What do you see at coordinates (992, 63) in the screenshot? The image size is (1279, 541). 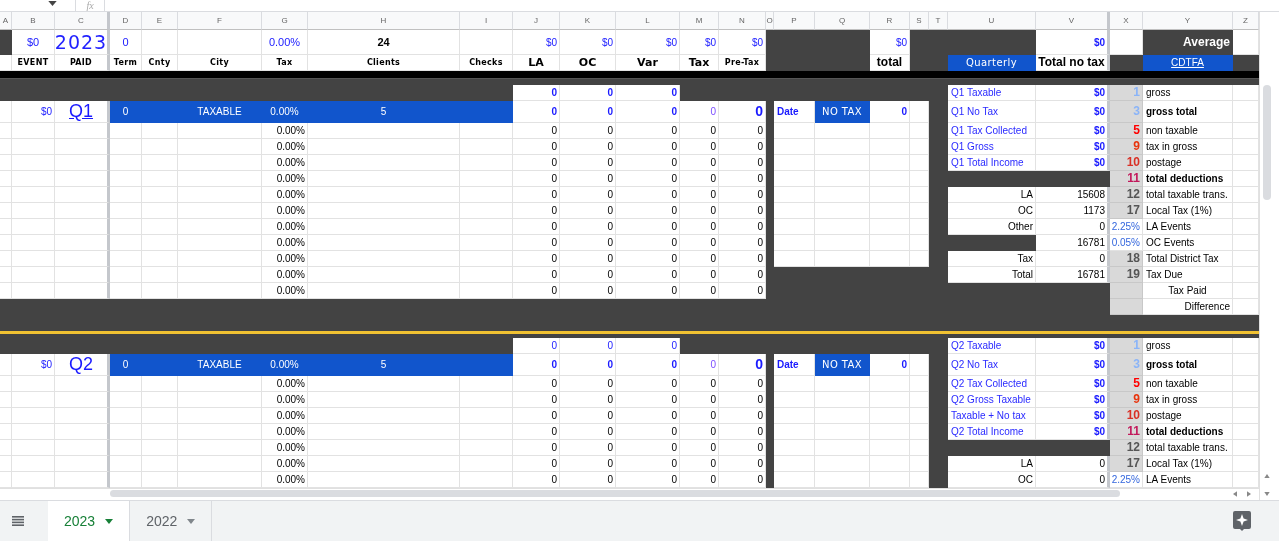 I see `table-cell: Quarterly` at bounding box center [992, 63].